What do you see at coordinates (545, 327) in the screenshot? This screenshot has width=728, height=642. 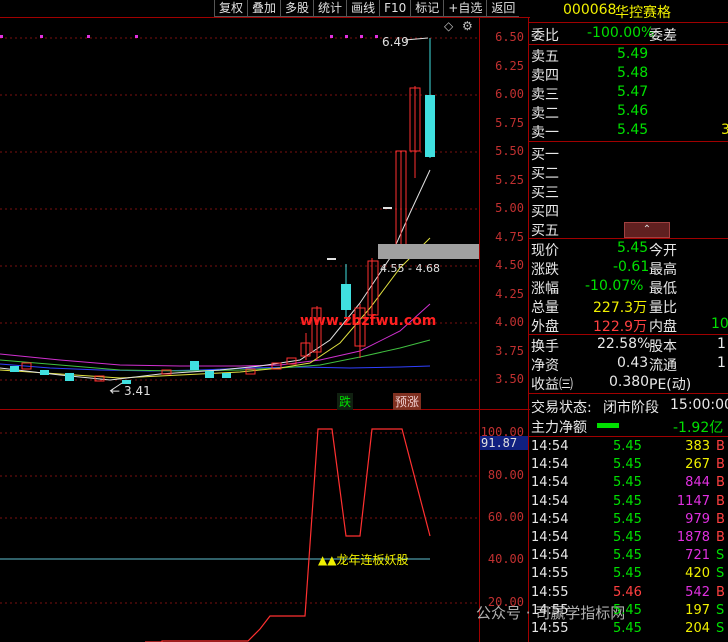 I see `quote-label: 外盘` at bounding box center [545, 327].